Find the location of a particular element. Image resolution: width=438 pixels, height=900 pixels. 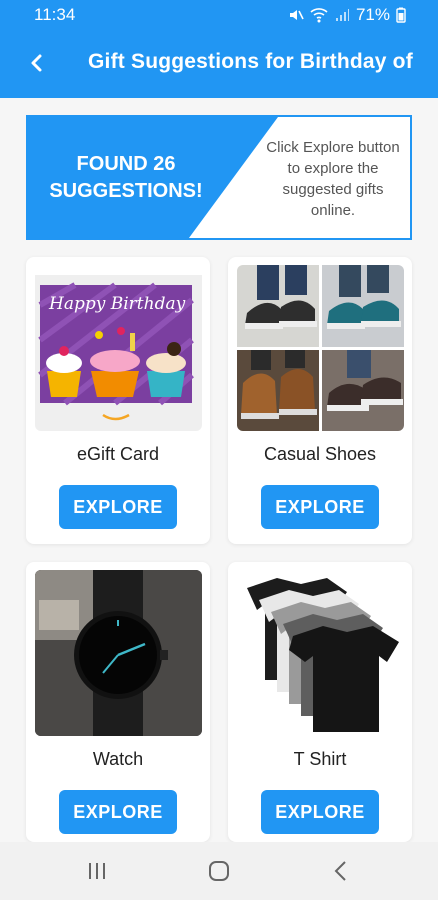

status-bar: 11:34 71% is located at coordinates (219, 15).